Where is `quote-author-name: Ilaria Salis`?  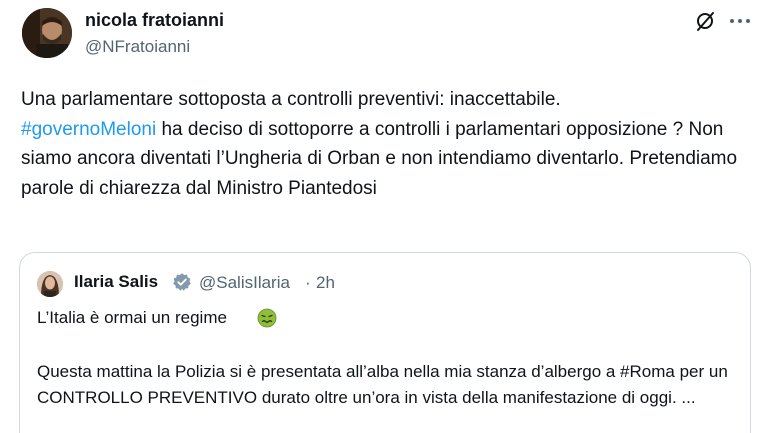
quote-author-name: Ilaria Salis is located at coordinates (116, 282).